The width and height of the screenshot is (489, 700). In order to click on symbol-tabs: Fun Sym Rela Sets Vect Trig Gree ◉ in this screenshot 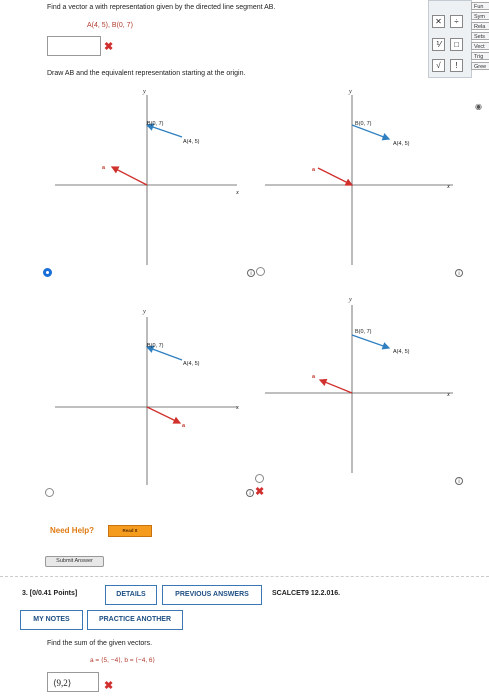, I will do `click(480, 56)`.